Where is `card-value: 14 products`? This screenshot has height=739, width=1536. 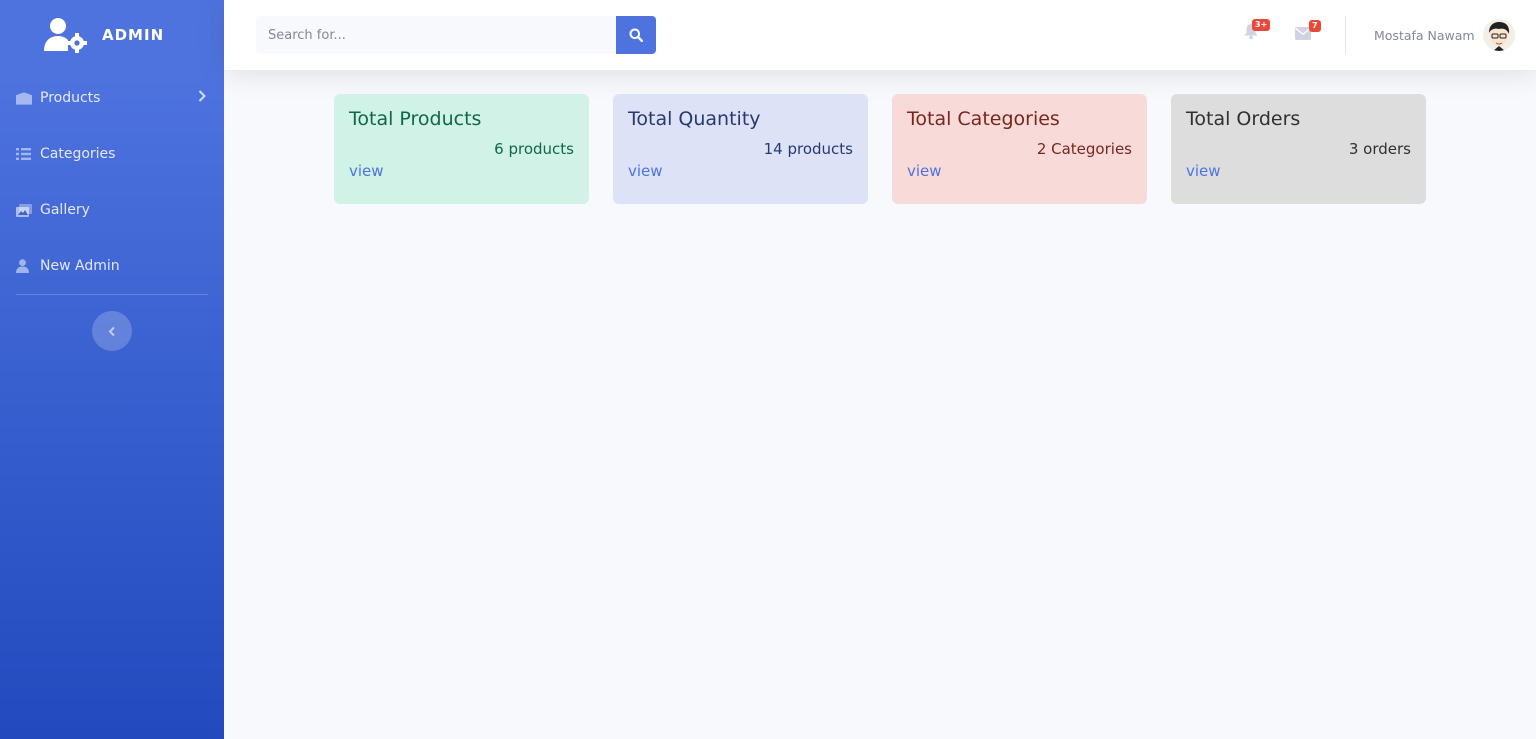 card-value: 14 products is located at coordinates (808, 149).